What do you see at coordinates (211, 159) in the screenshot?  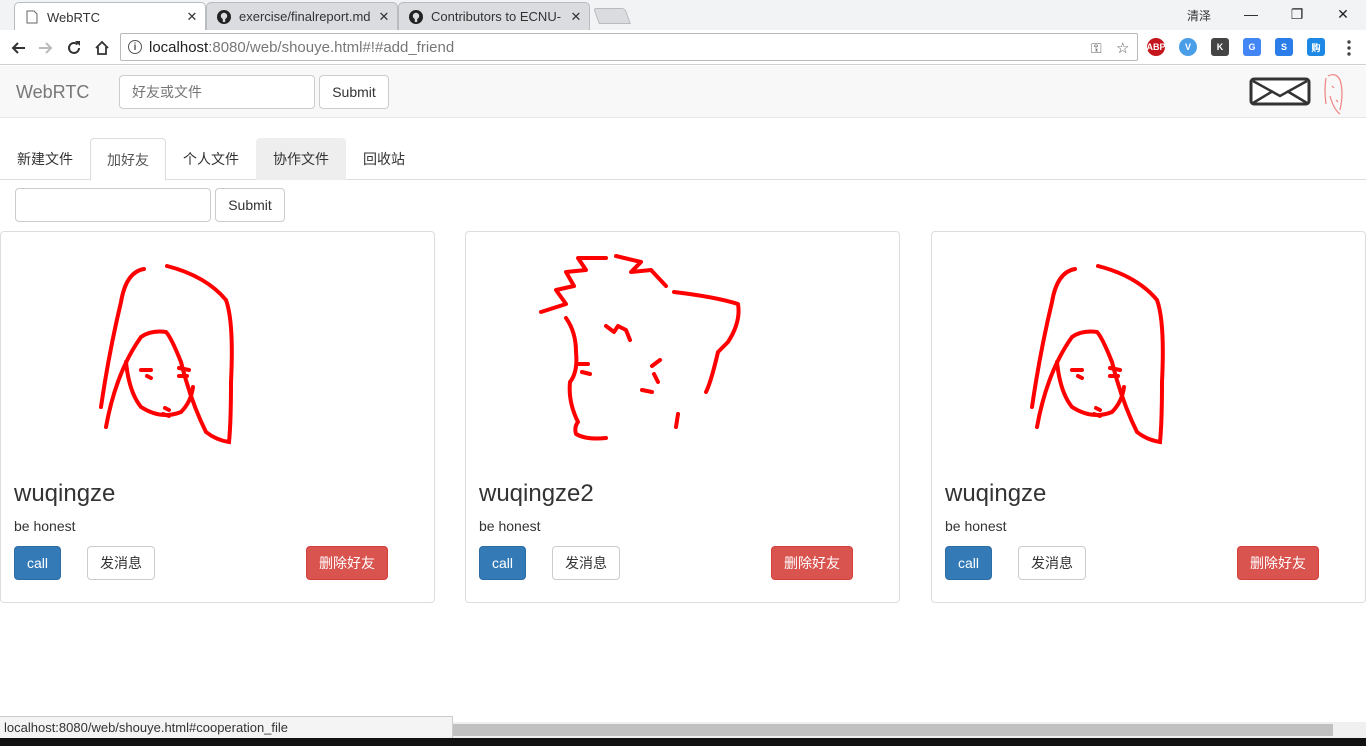 I see `tab-personal-files: 个人文件` at bounding box center [211, 159].